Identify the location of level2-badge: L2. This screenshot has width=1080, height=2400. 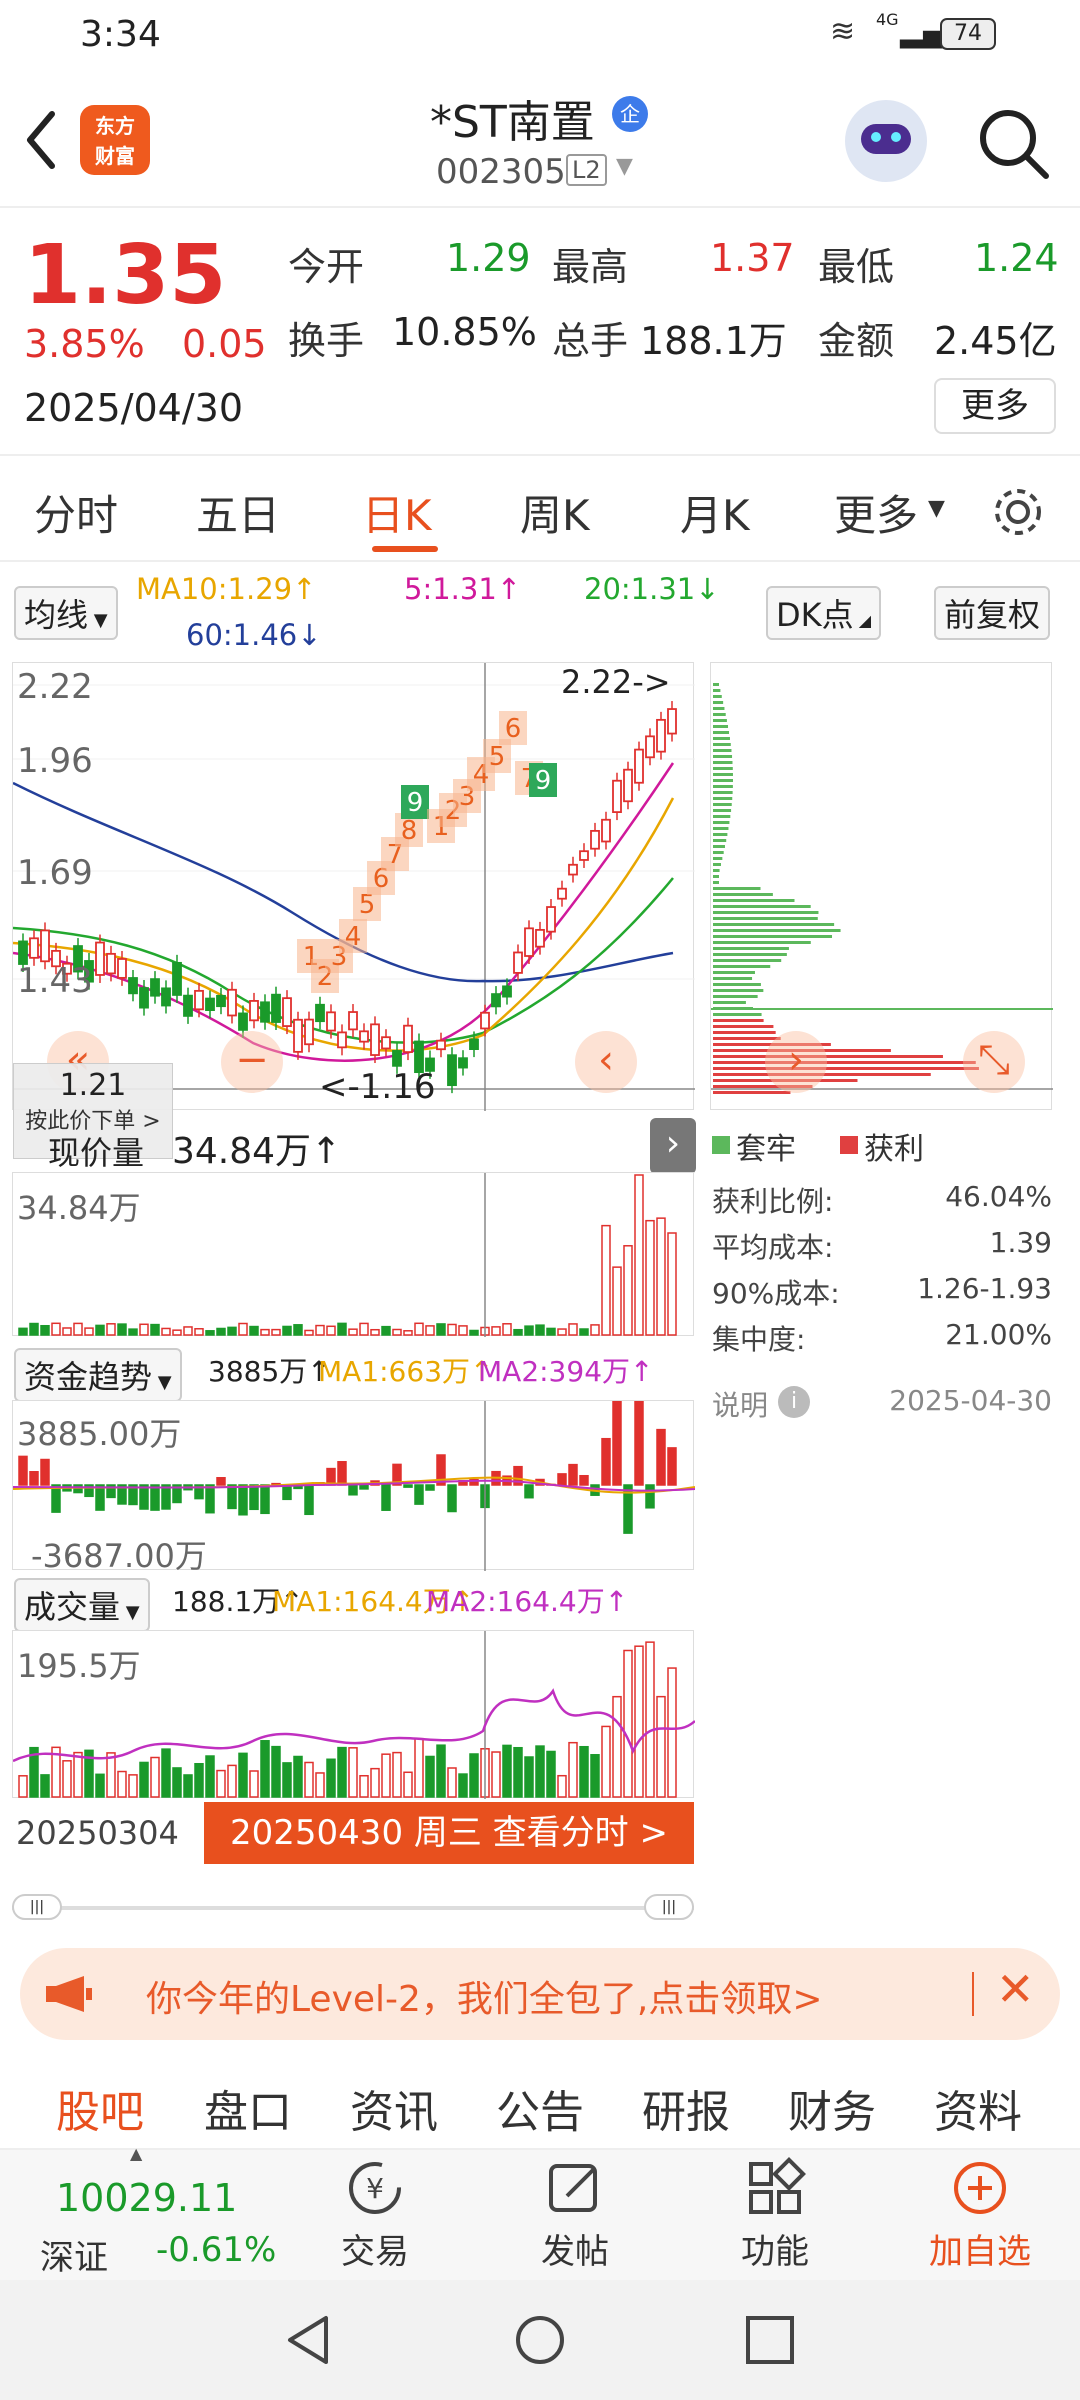
(586, 170).